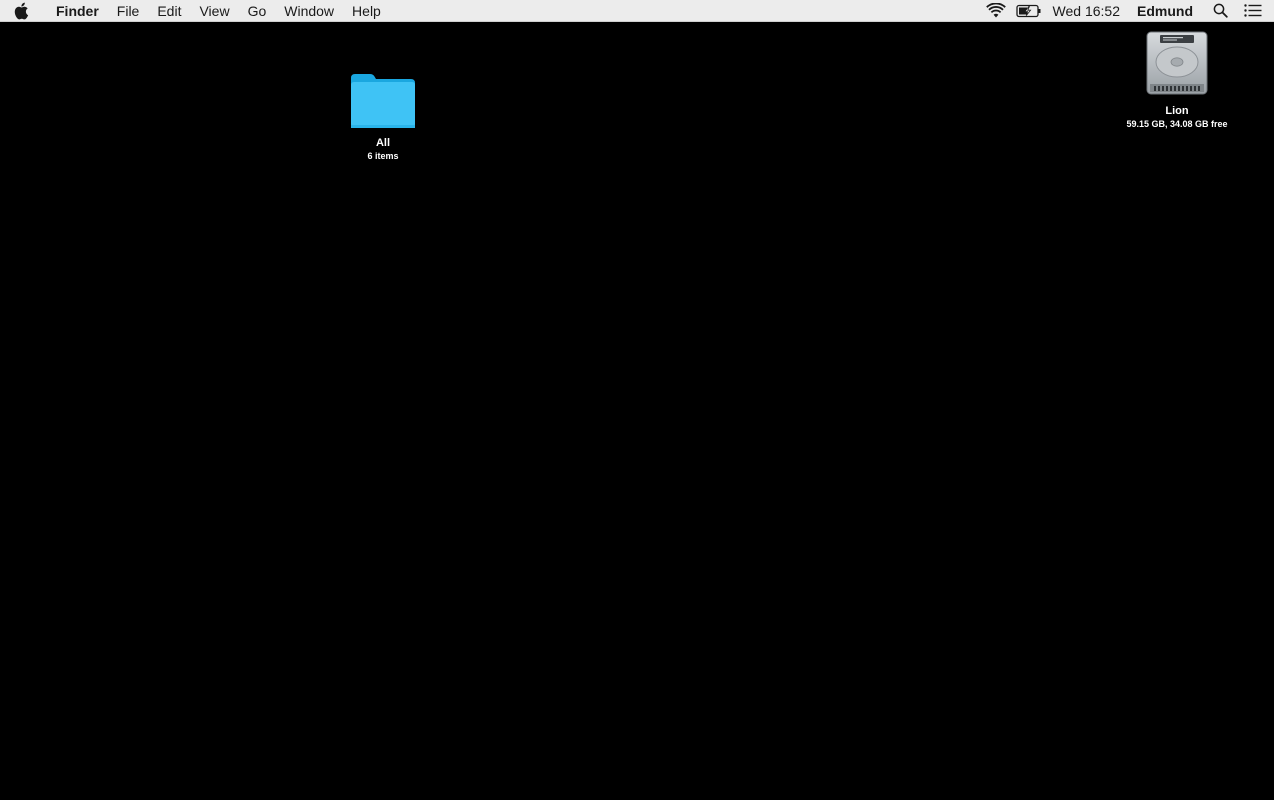  What do you see at coordinates (1177, 111) in the screenshot?
I see `desktop-item-name: Lion` at bounding box center [1177, 111].